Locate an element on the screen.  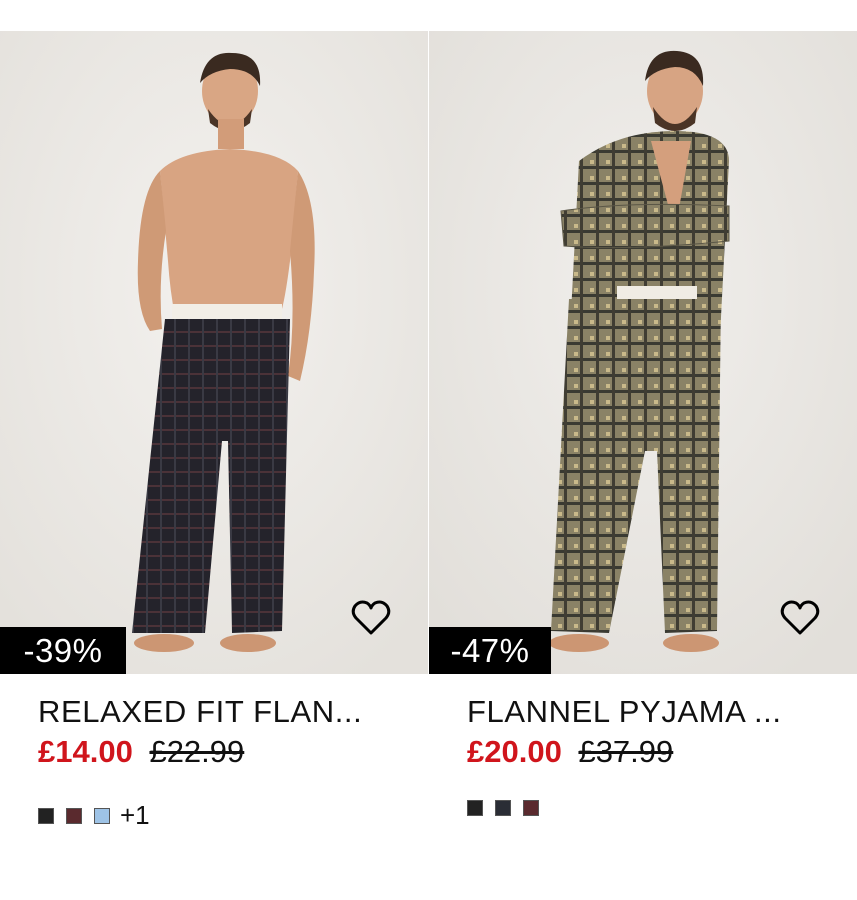
original-price: £22.99 is located at coordinates (197, 751).